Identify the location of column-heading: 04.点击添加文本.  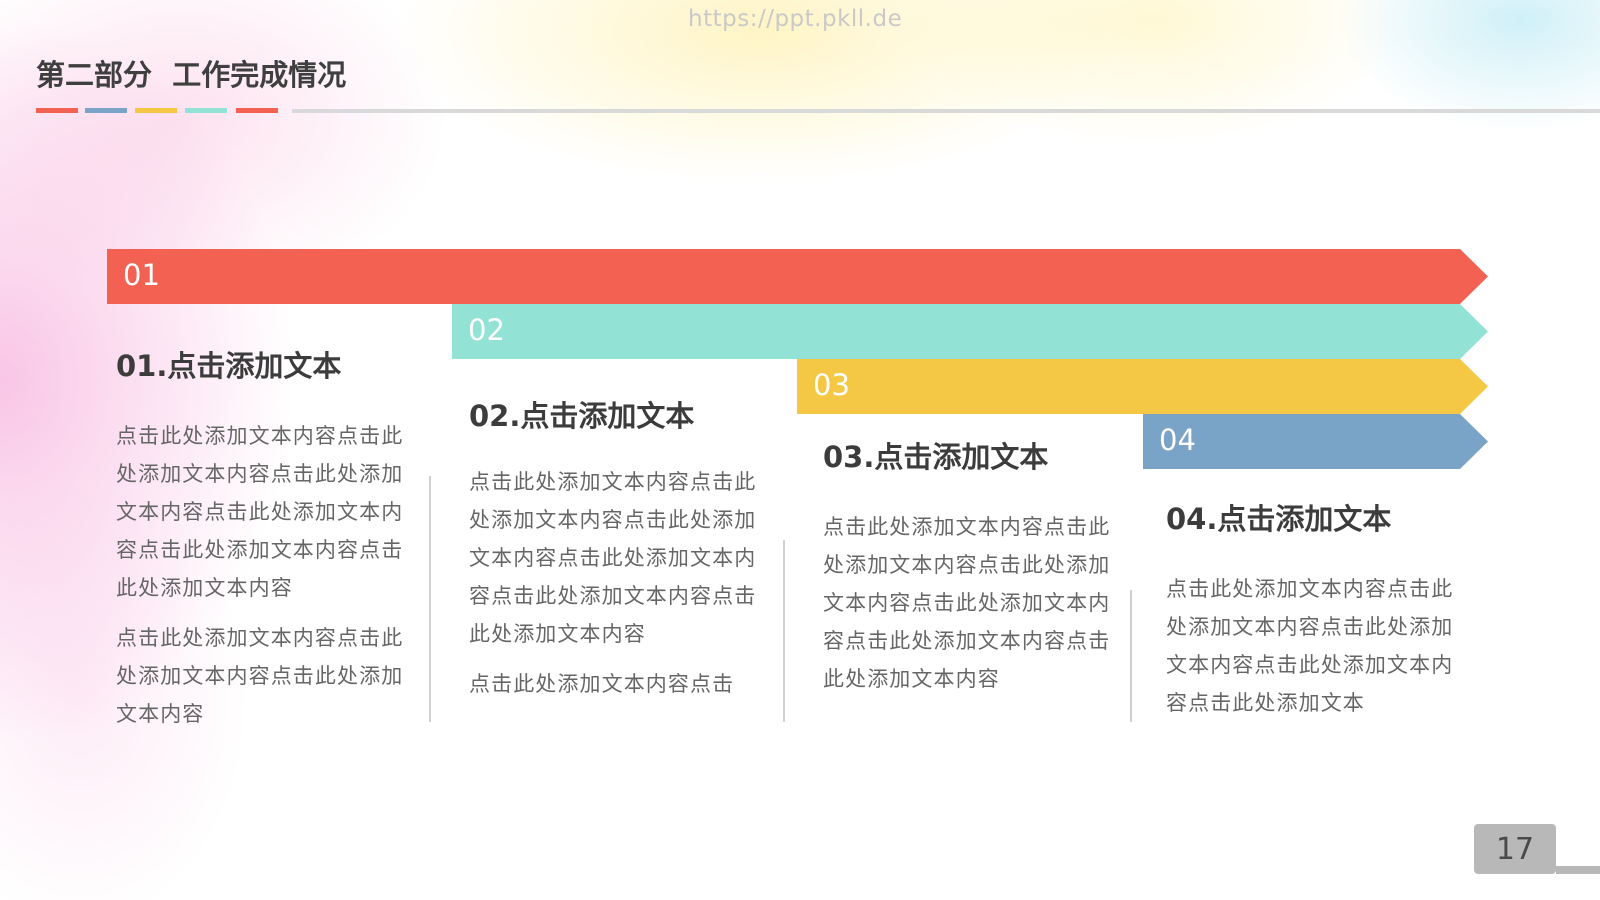
(1313, 517).